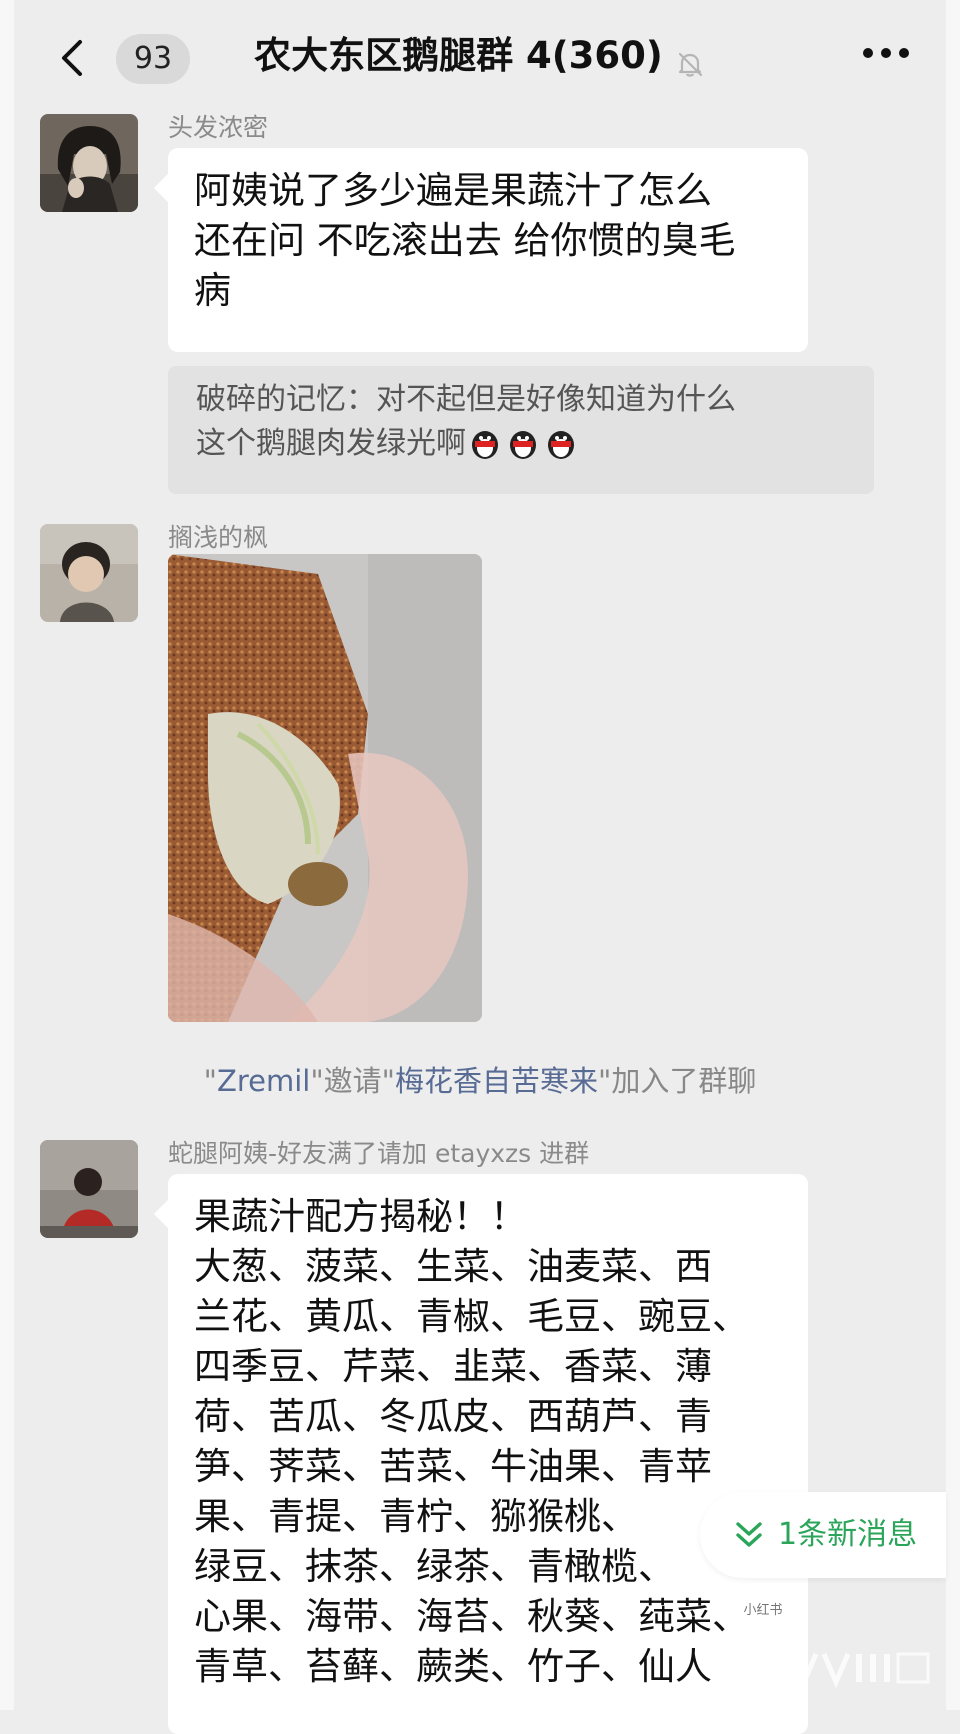  I want to click on more-options-icon, so click(886, 53).